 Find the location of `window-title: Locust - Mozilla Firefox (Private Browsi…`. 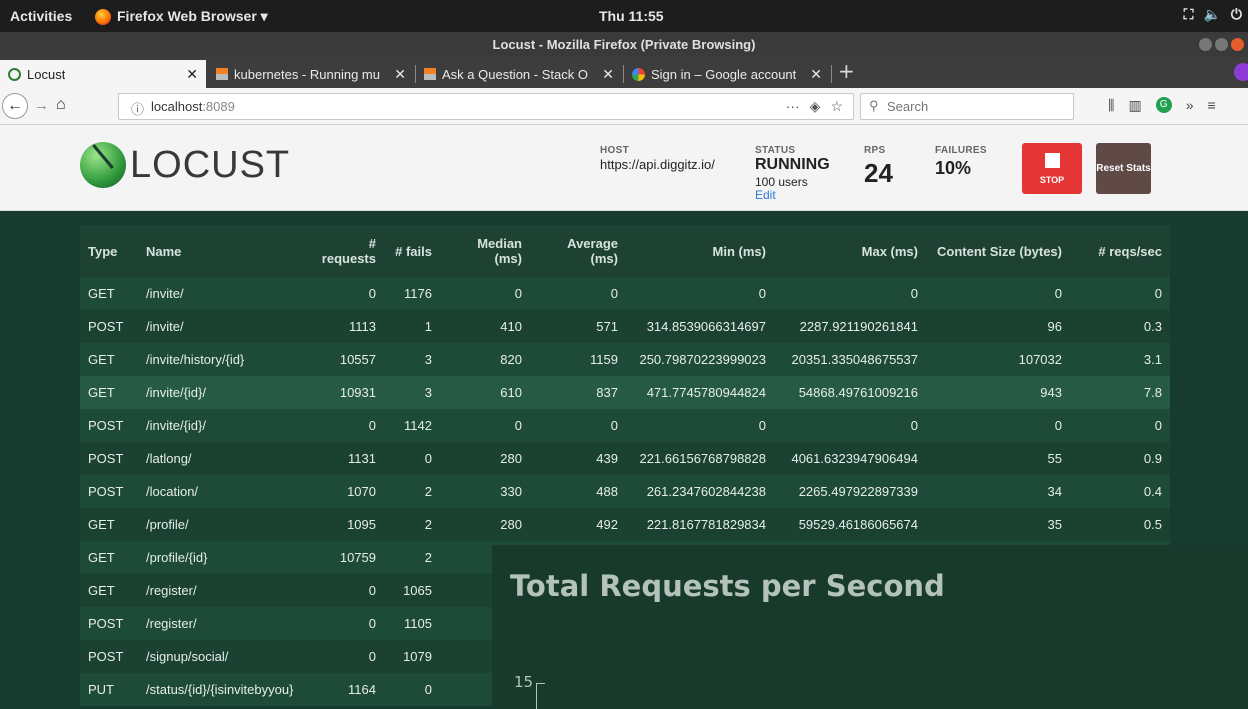

window-title: Locust - Mozilla Firefox (Private Browsi… is located at coordinates (624, 44).